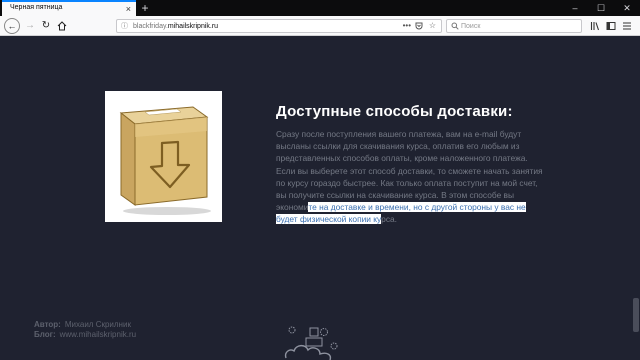 The image size is (640, 360). I want to click on url-text: blackfriday.mihailskripnik.ru, so click(176, 26).